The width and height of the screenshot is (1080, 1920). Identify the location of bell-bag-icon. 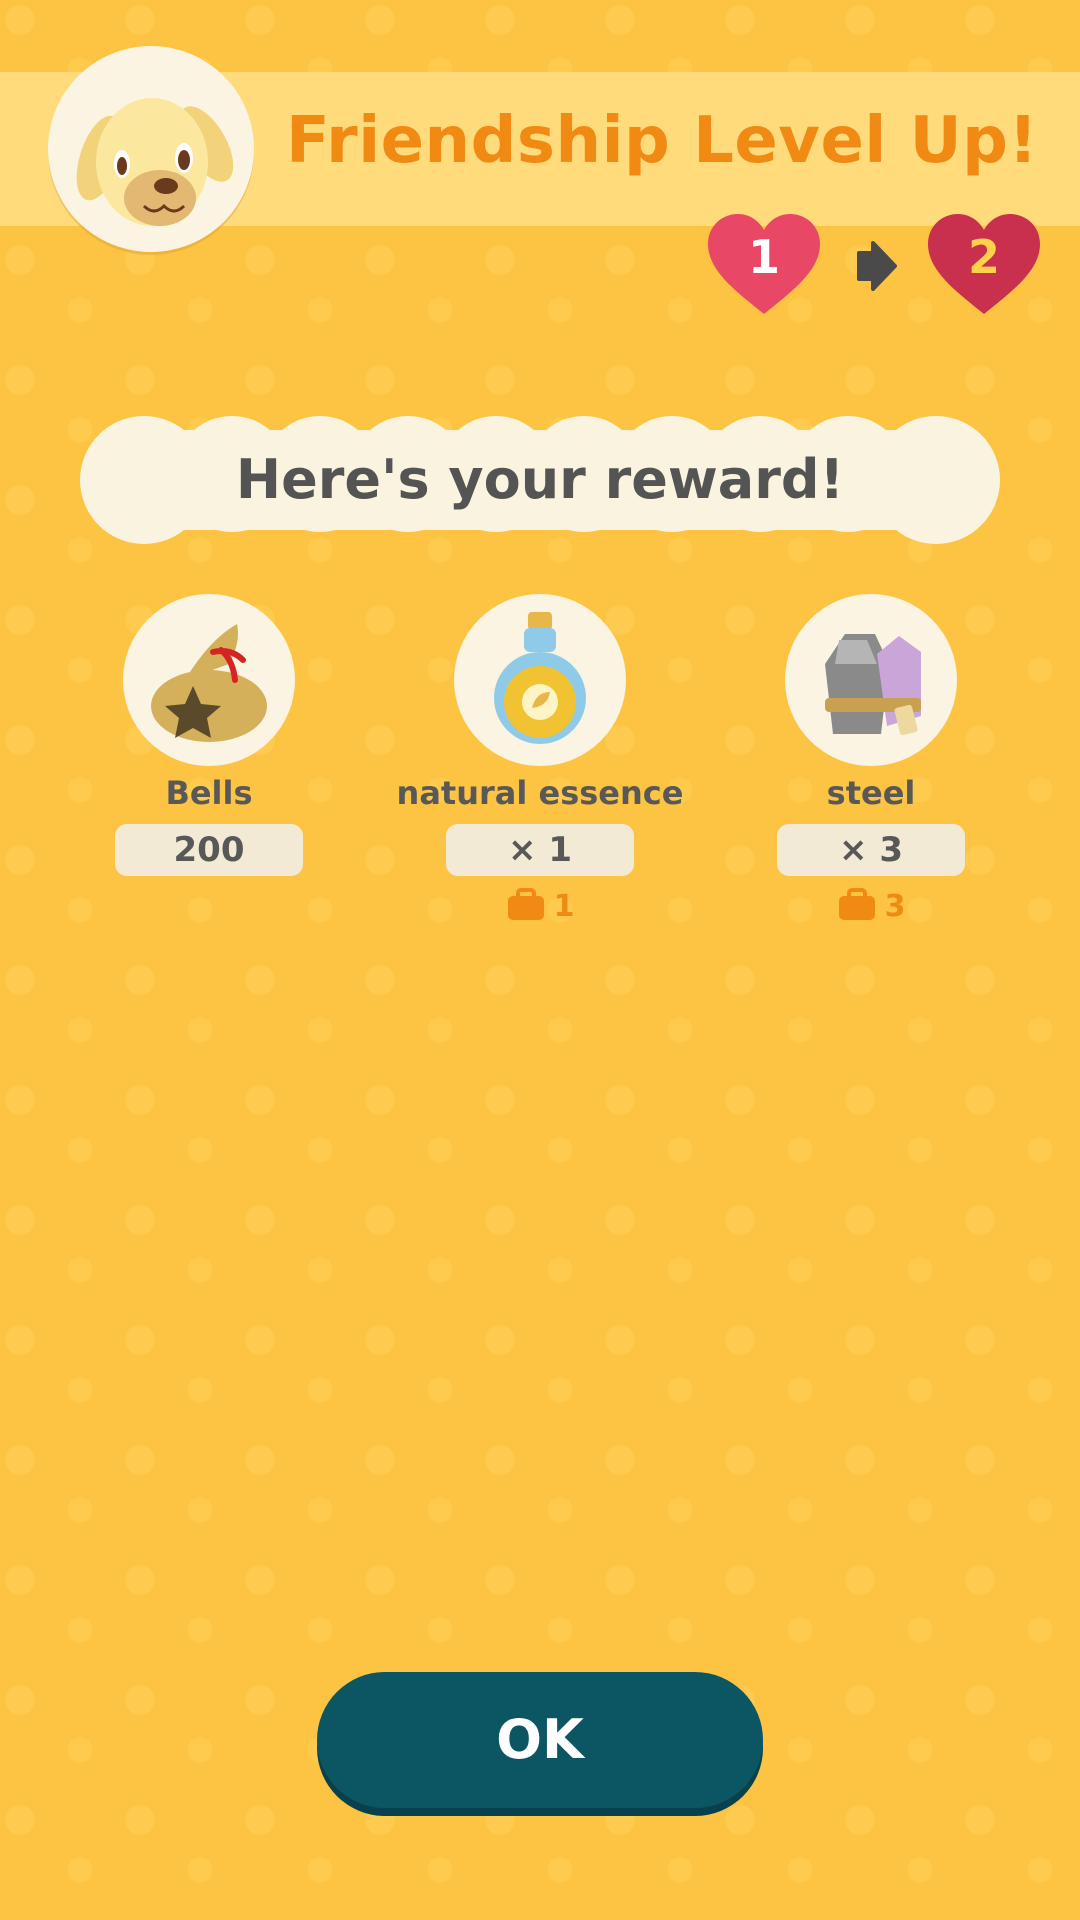
(209, 683).